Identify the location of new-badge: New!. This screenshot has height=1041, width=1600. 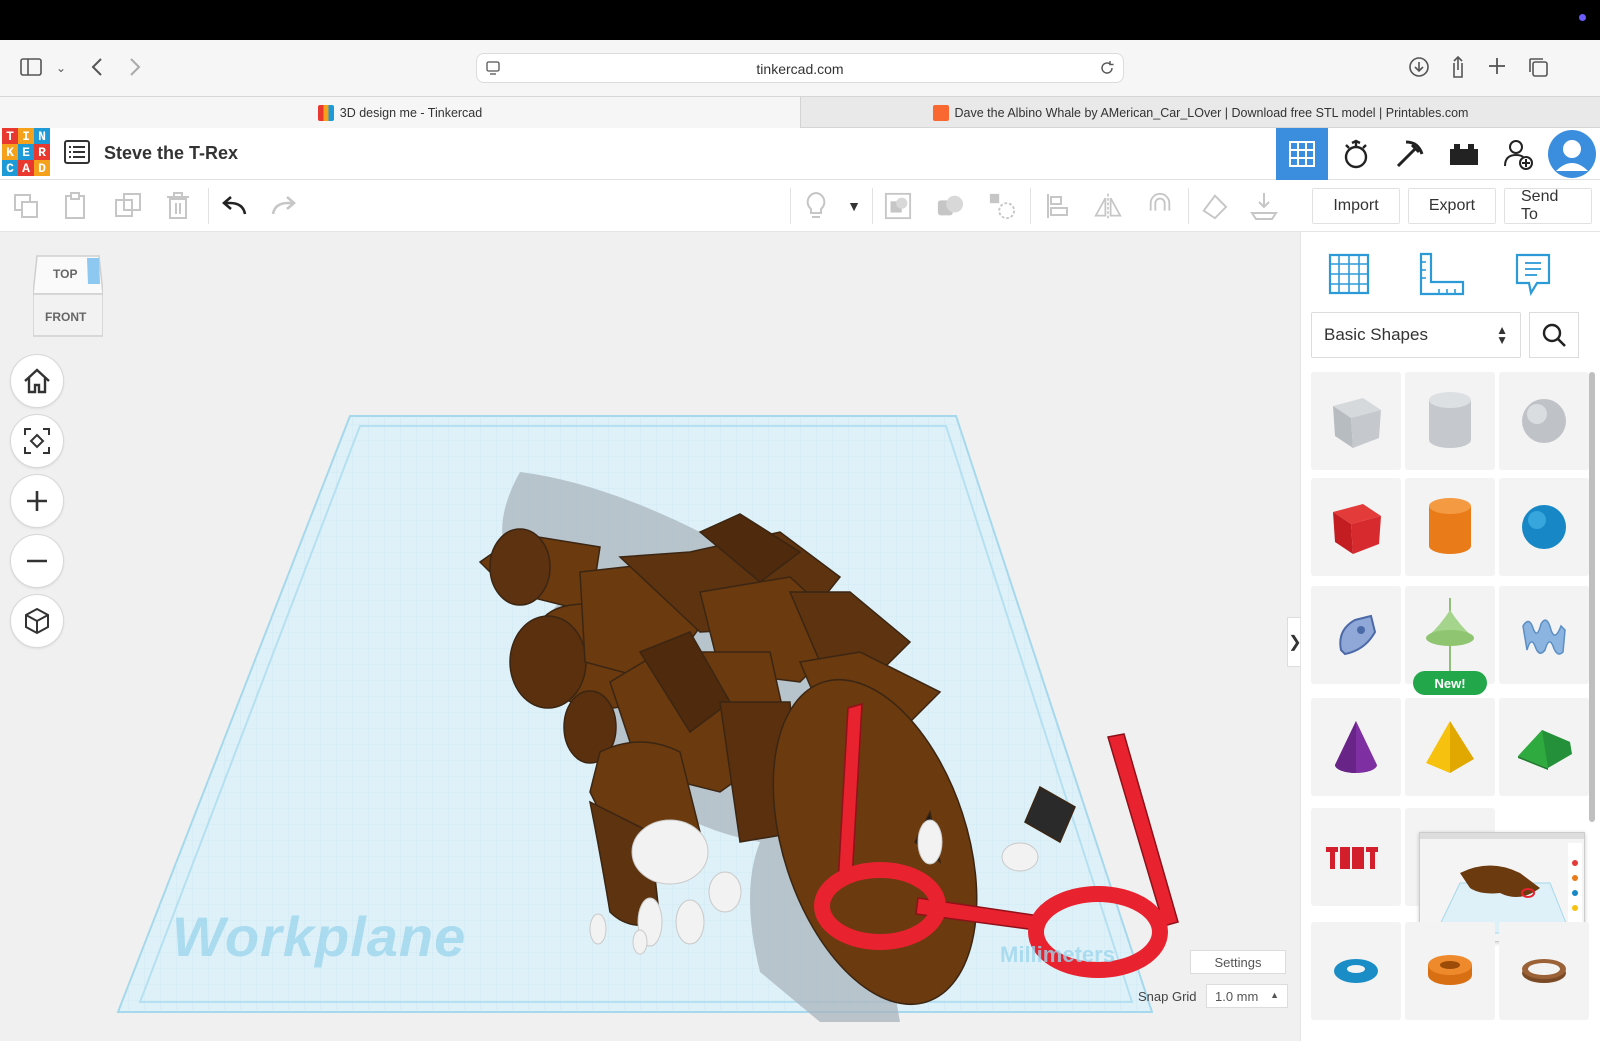
(1450, 683).